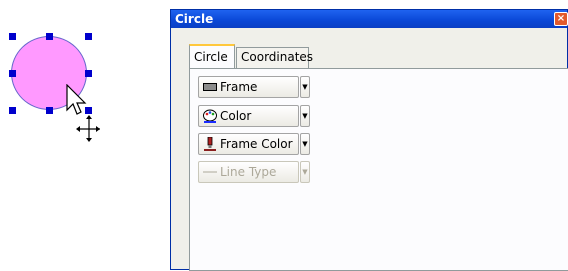 The image size is (568, 271). I want to click on frame-label: Frame, so click(239, 87).